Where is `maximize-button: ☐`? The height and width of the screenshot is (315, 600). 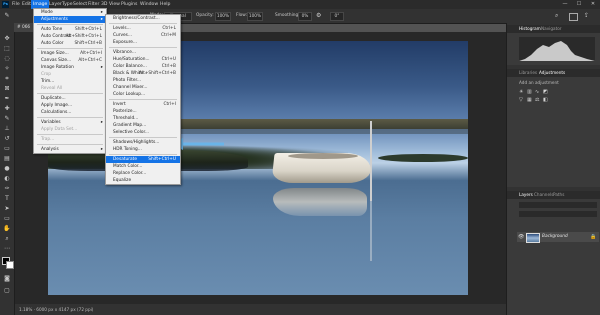
maximize-button: ☐ is located at coordinates (579, 4).